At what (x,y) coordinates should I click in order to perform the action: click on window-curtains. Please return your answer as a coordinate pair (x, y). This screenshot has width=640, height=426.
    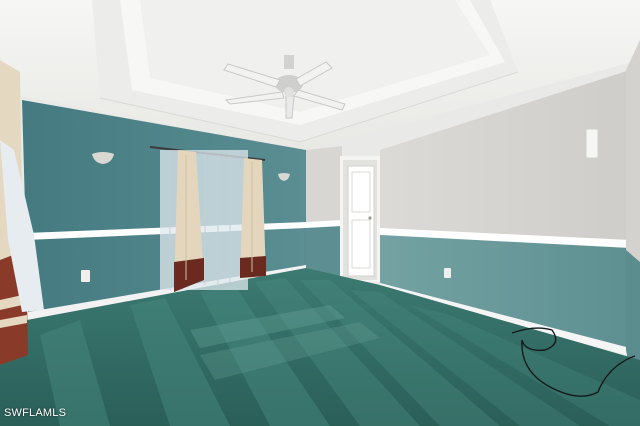
    Looking at the image, I should click on (207, 219).